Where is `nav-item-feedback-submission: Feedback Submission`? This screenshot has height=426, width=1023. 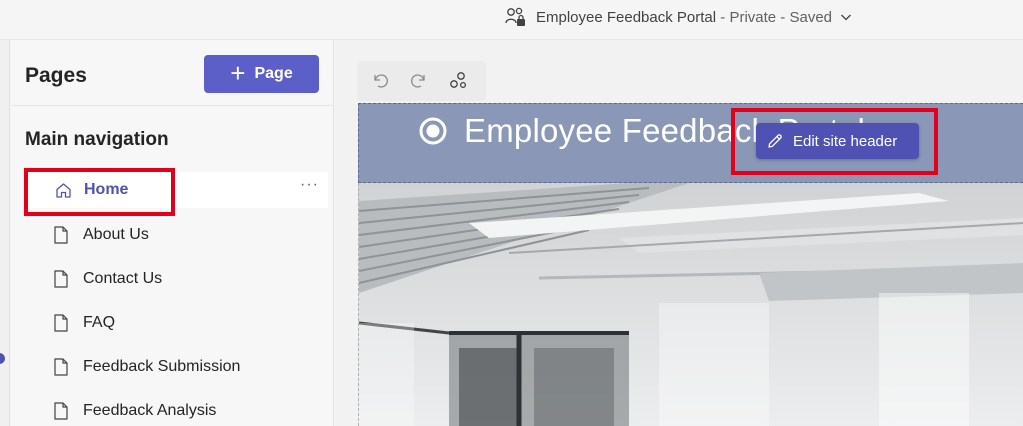
nav-item-feedback-submission: Feedback Submission is located at coordinates (176, 367).